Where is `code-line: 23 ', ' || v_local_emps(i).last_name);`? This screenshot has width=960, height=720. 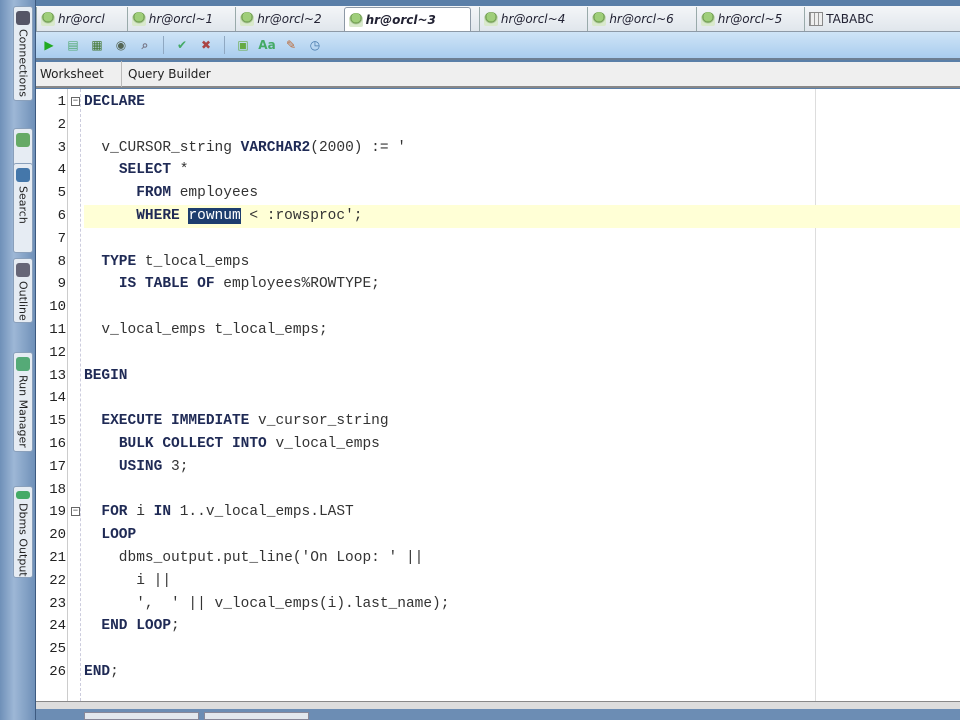
code-line: 23 ', ' || v_local_emps(i).last_name); is located at coordinates (498, 604).